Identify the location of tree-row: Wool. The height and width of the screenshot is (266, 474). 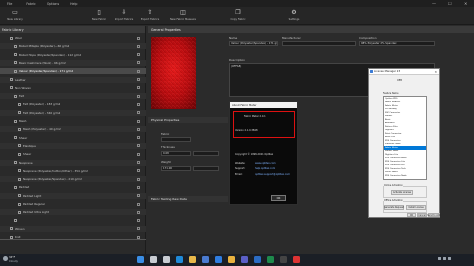
(73, 38).